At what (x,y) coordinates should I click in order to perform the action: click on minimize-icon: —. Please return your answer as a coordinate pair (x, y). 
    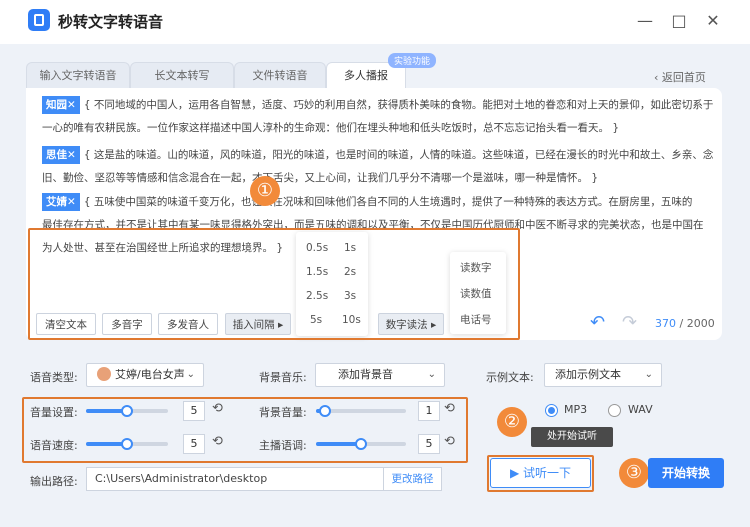
    Looking at the image, I should click on (645, 21).